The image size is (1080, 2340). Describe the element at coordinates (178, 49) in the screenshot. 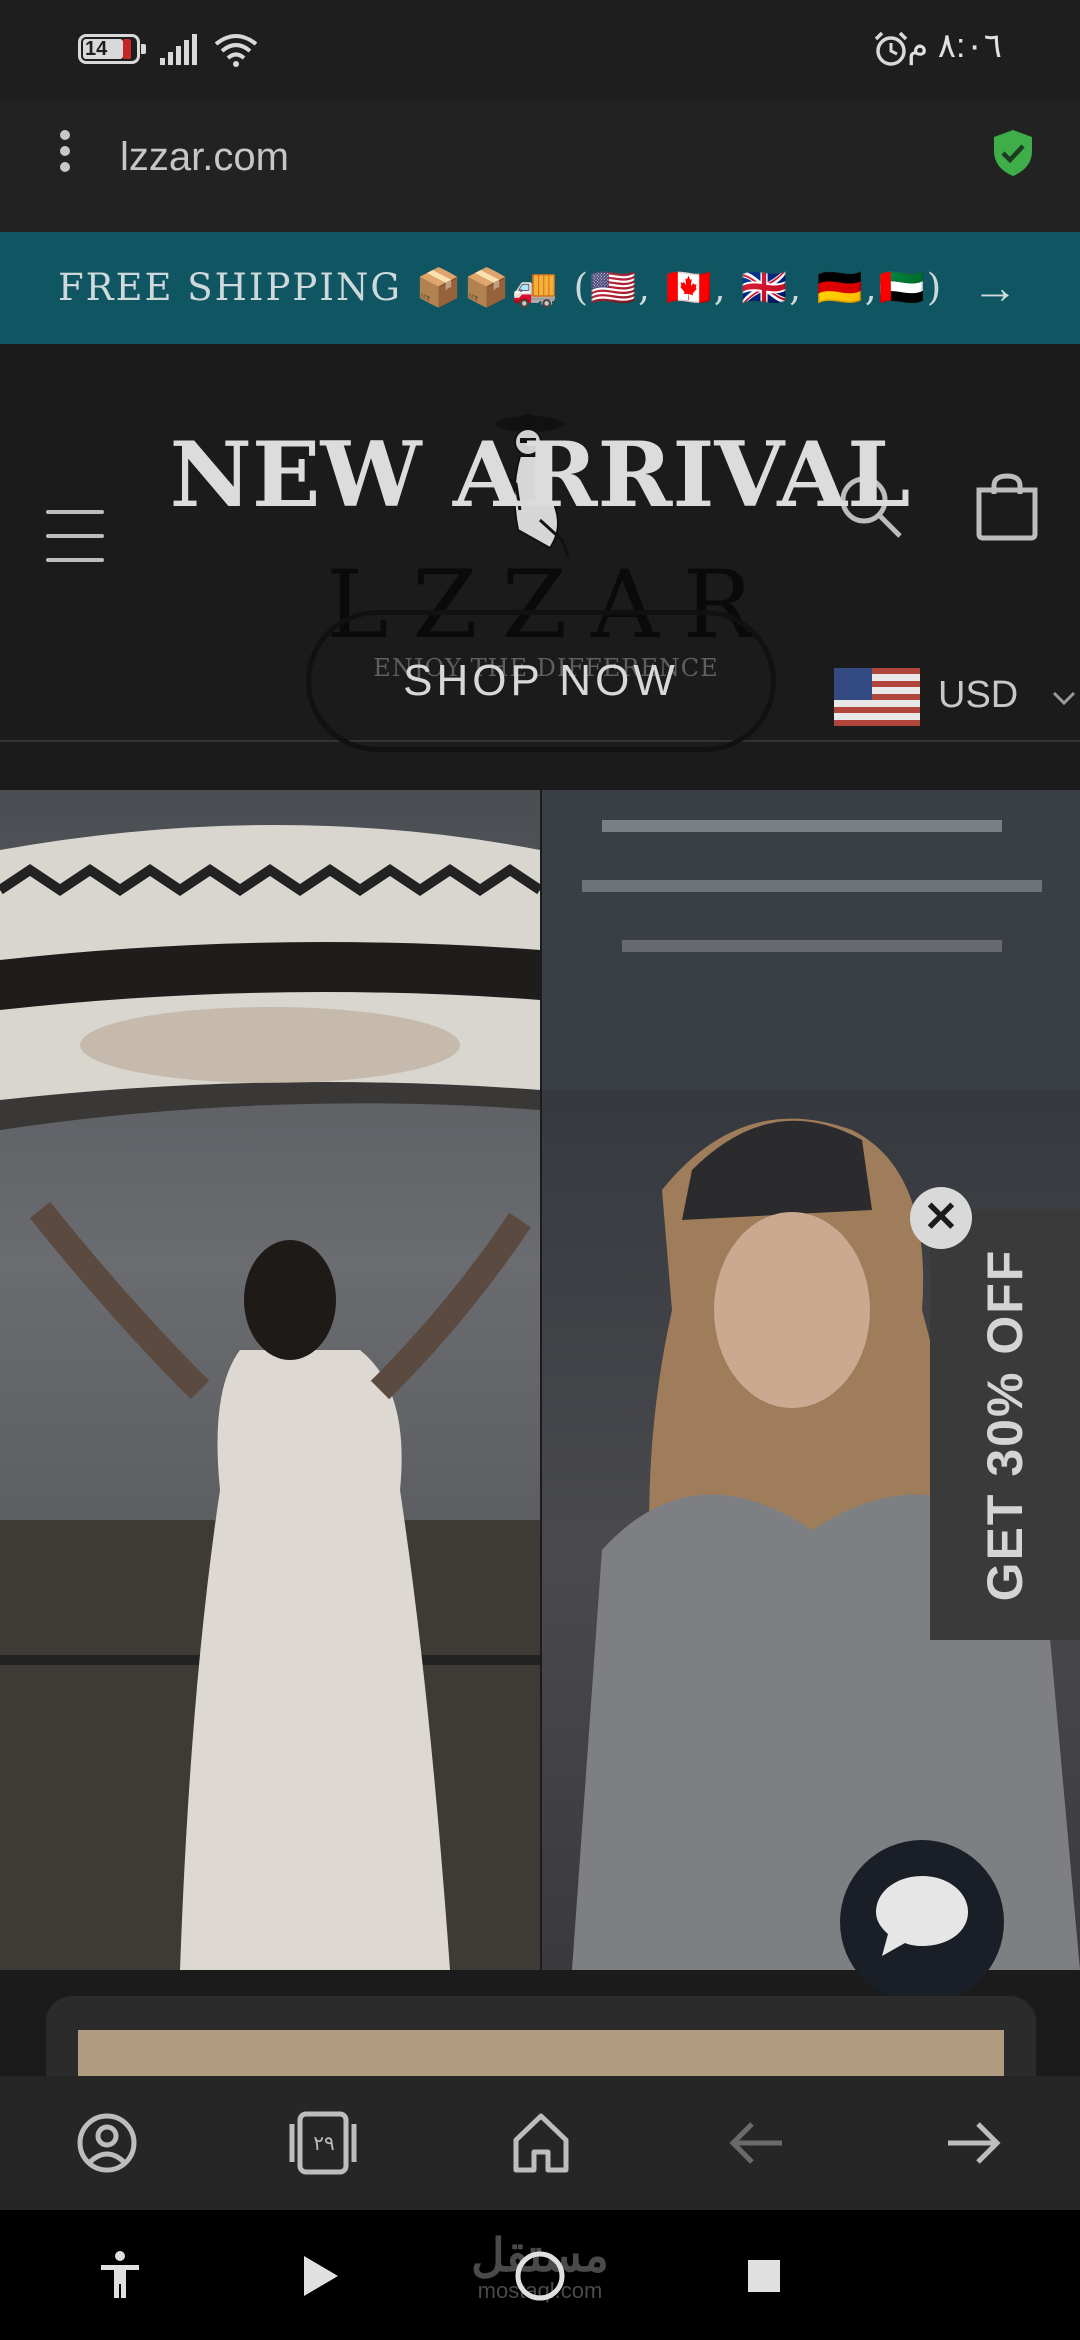

I see `signal-icon` at that location.